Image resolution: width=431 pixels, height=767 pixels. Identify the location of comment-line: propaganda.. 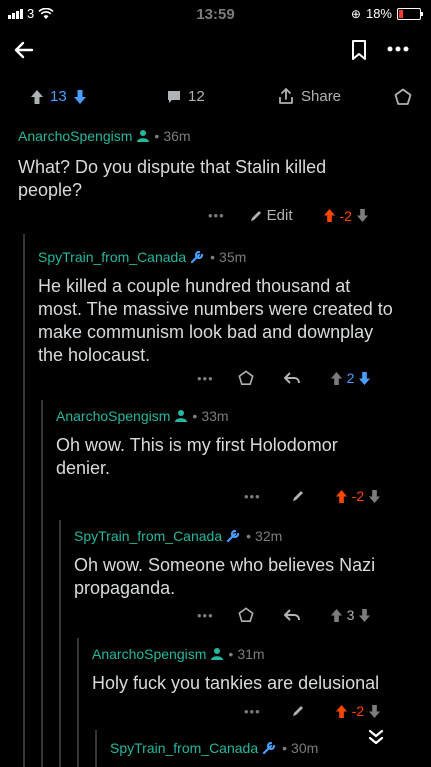
(125, 588).